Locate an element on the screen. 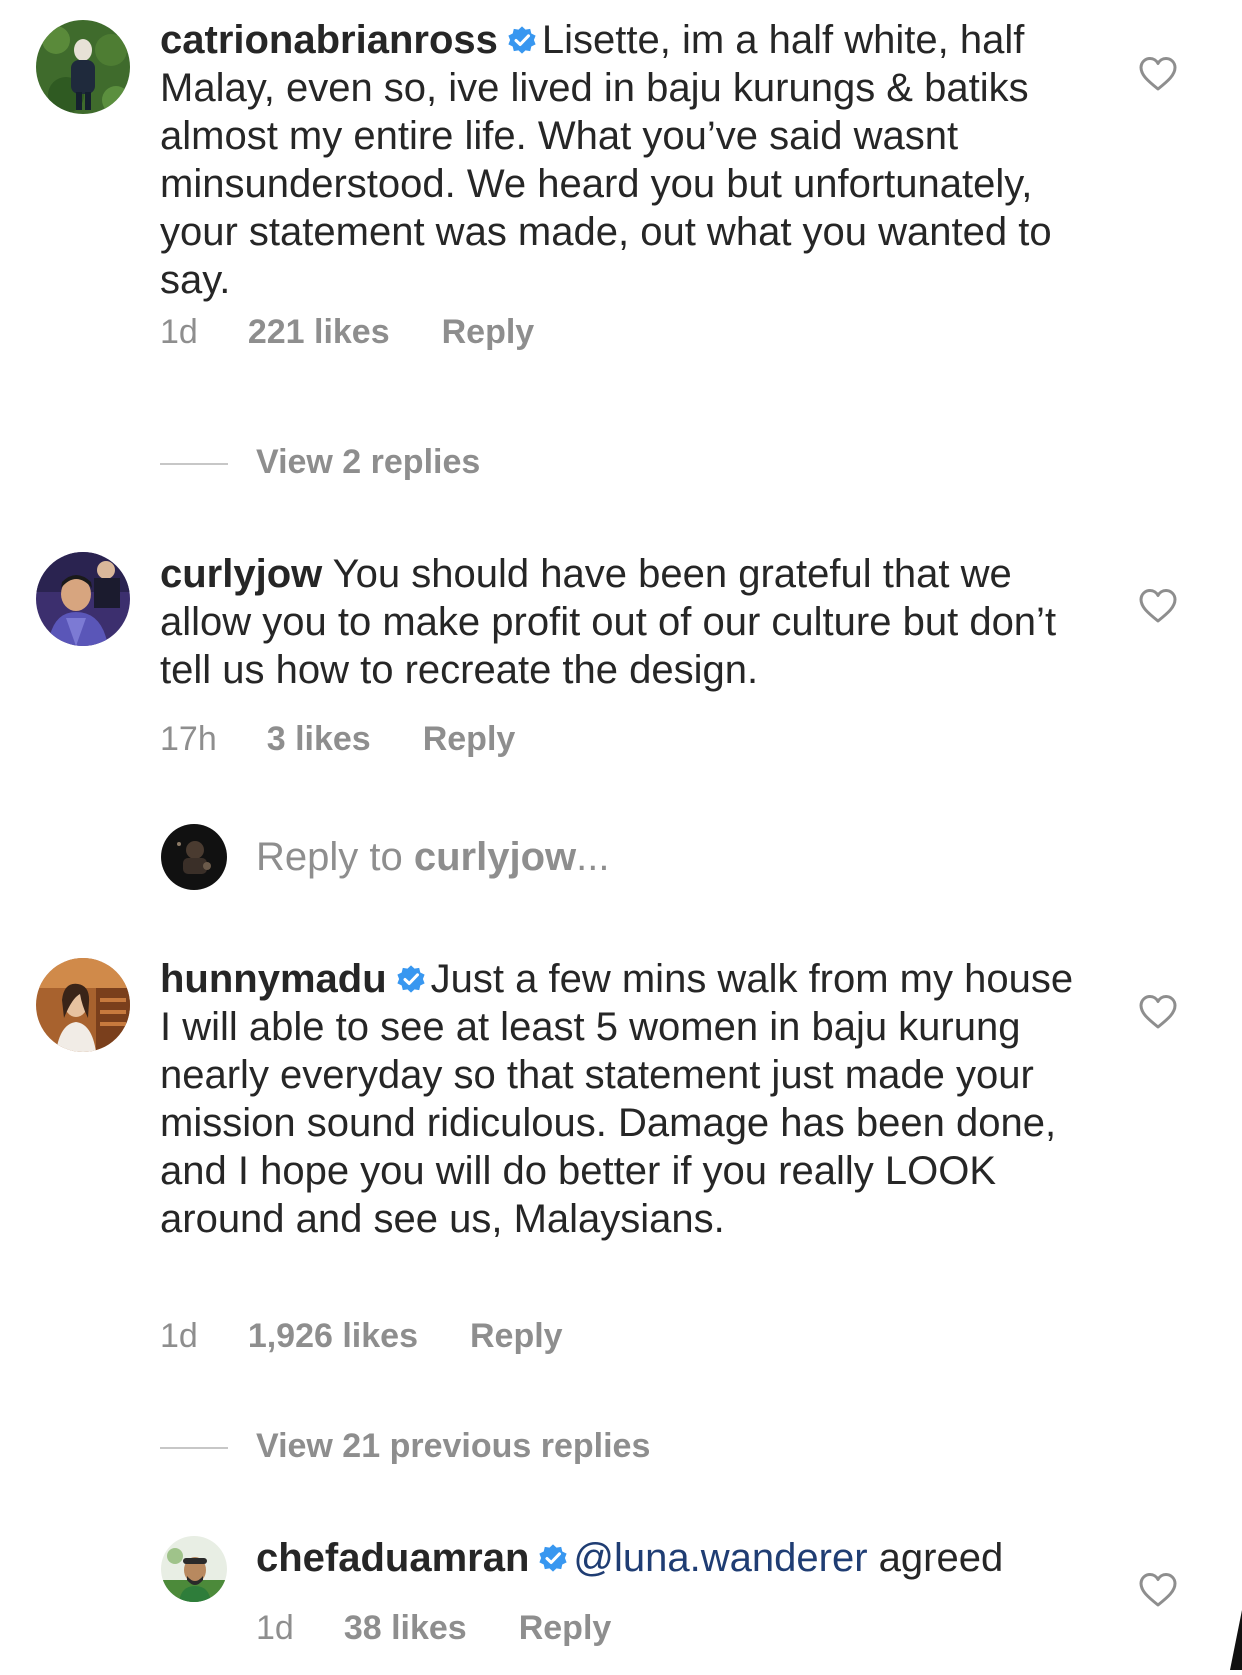 This screenshot has height=1675, width=1242. comment-meta: 1d 1,926 likes Reply is located at coordinates (361, 1336).